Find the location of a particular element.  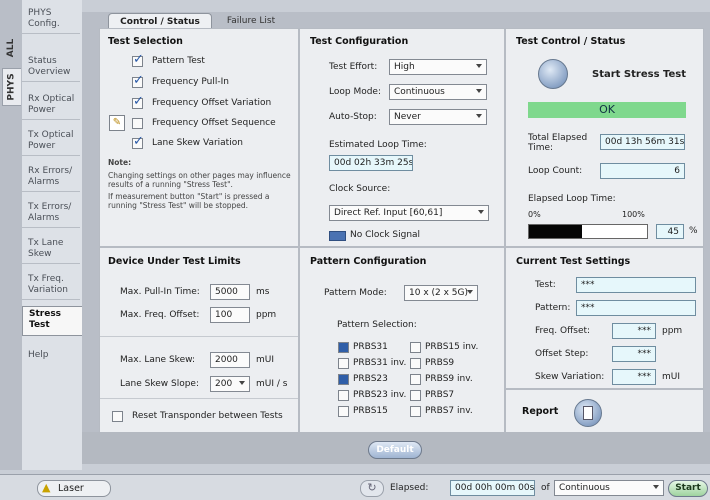

sidebar-item-rx-optical-power: Rx Optical Power is located at coordinates (51, 107).